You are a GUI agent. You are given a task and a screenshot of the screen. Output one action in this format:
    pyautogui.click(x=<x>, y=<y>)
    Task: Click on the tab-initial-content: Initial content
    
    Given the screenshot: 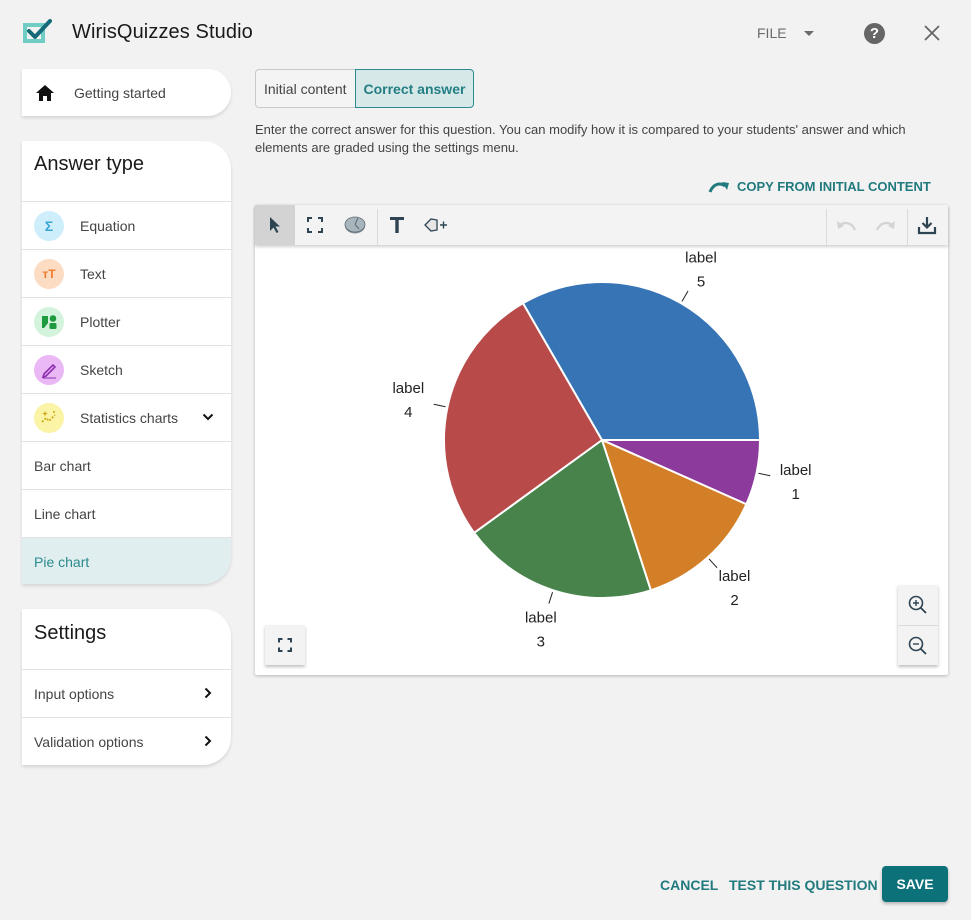 What is the action you would take?
    pyautogui.click(x=305, y=88)
    